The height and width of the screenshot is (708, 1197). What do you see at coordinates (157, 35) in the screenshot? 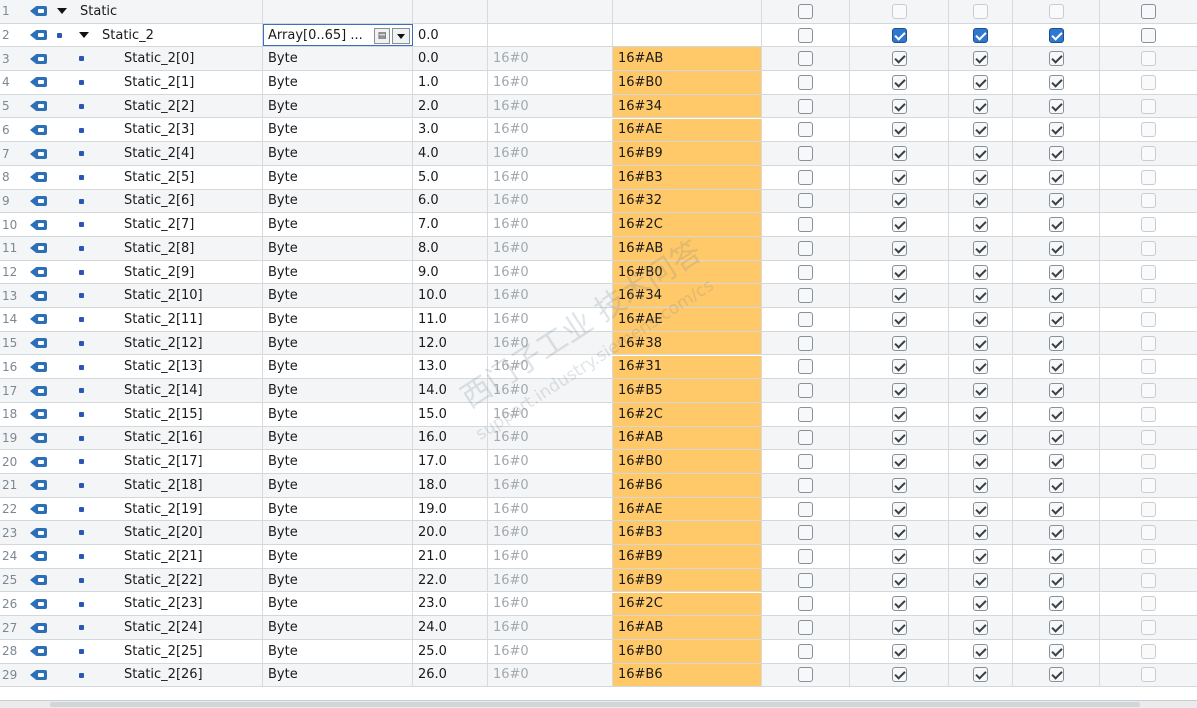
I see `variable-name-cell: Static_2` at bounding box center [157, 35].